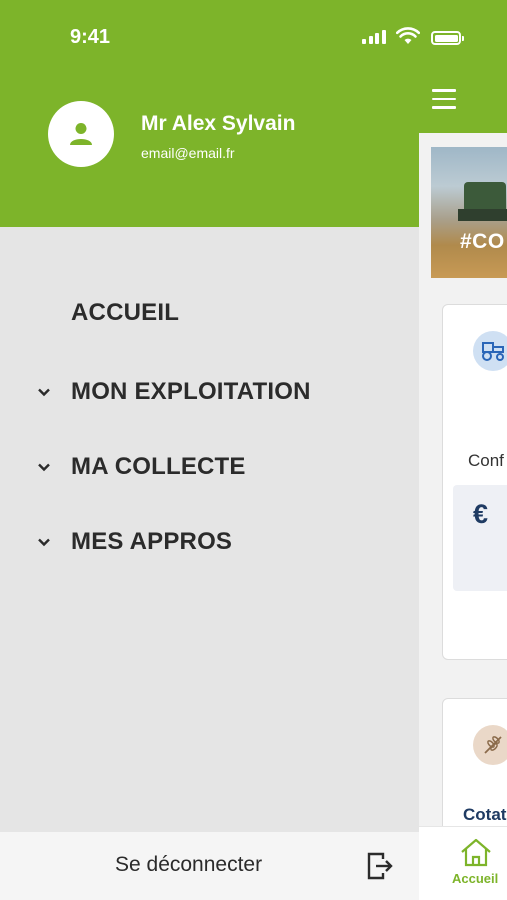 The height and width of the screenshot is (900, 507). Describe the element at coordinates (191, 391) in the screenshot. I see `menu-item-label: MON EXPLOITATION` at that location.